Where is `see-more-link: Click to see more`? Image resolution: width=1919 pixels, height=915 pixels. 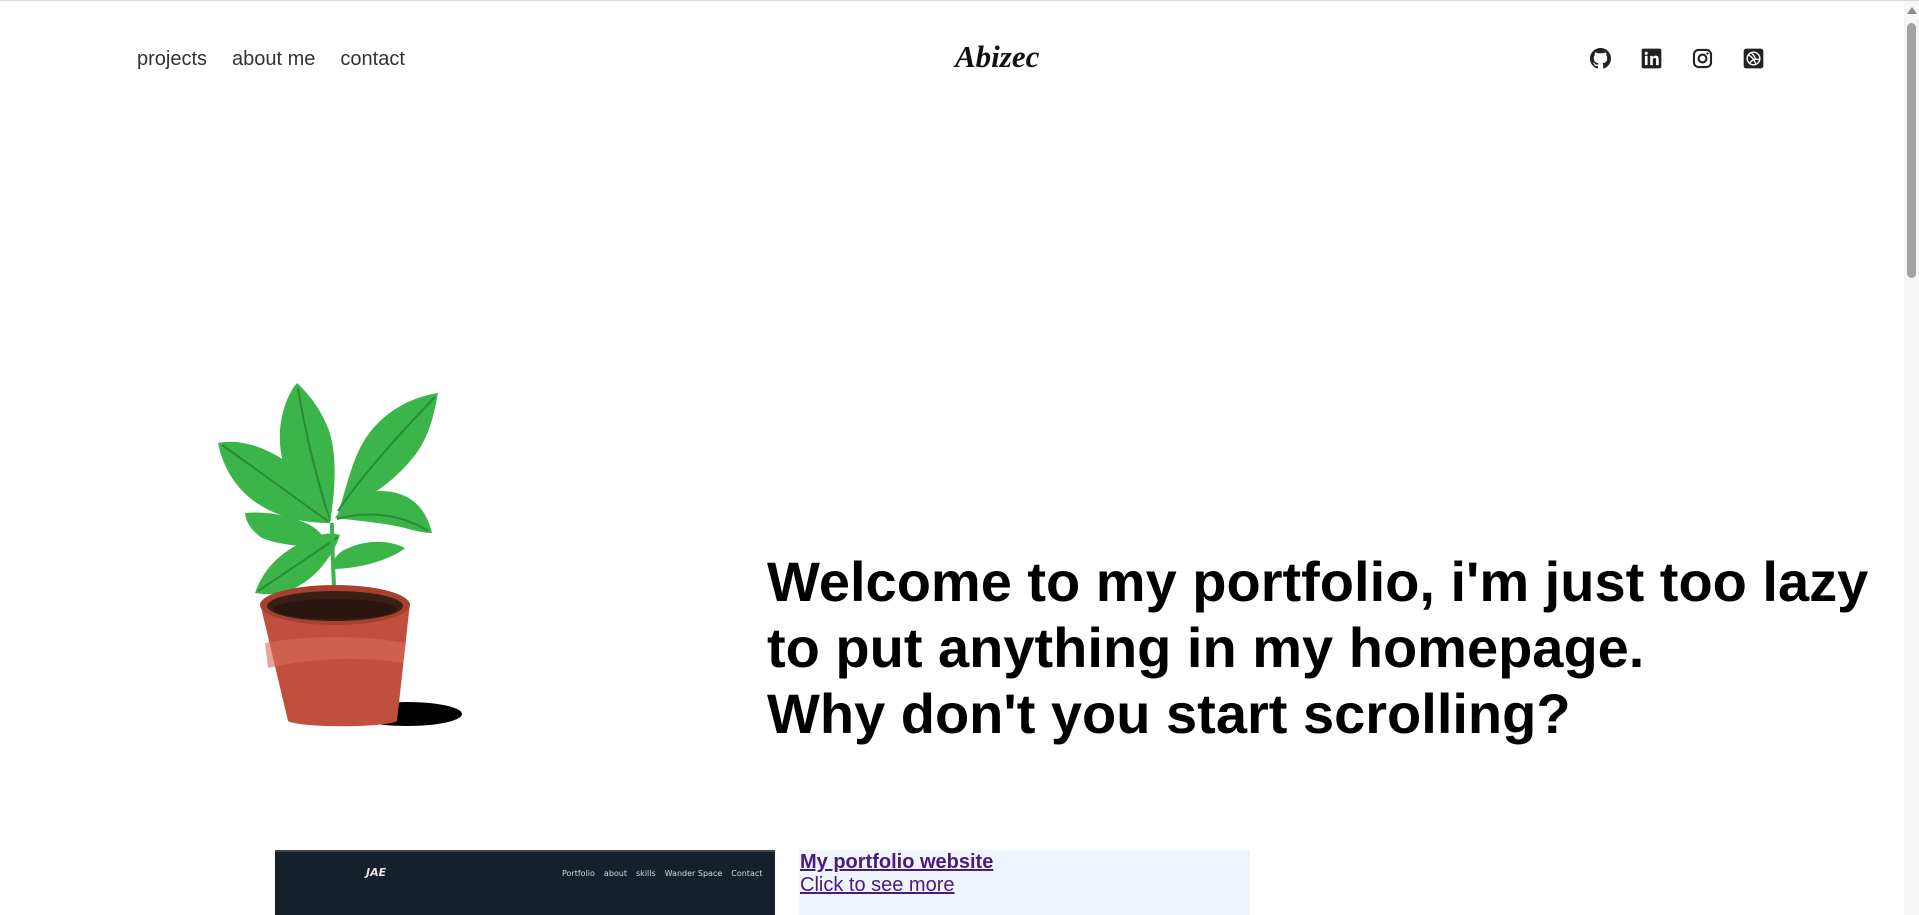
see-more-link: Click to see more is located at coordinates (877, 885).